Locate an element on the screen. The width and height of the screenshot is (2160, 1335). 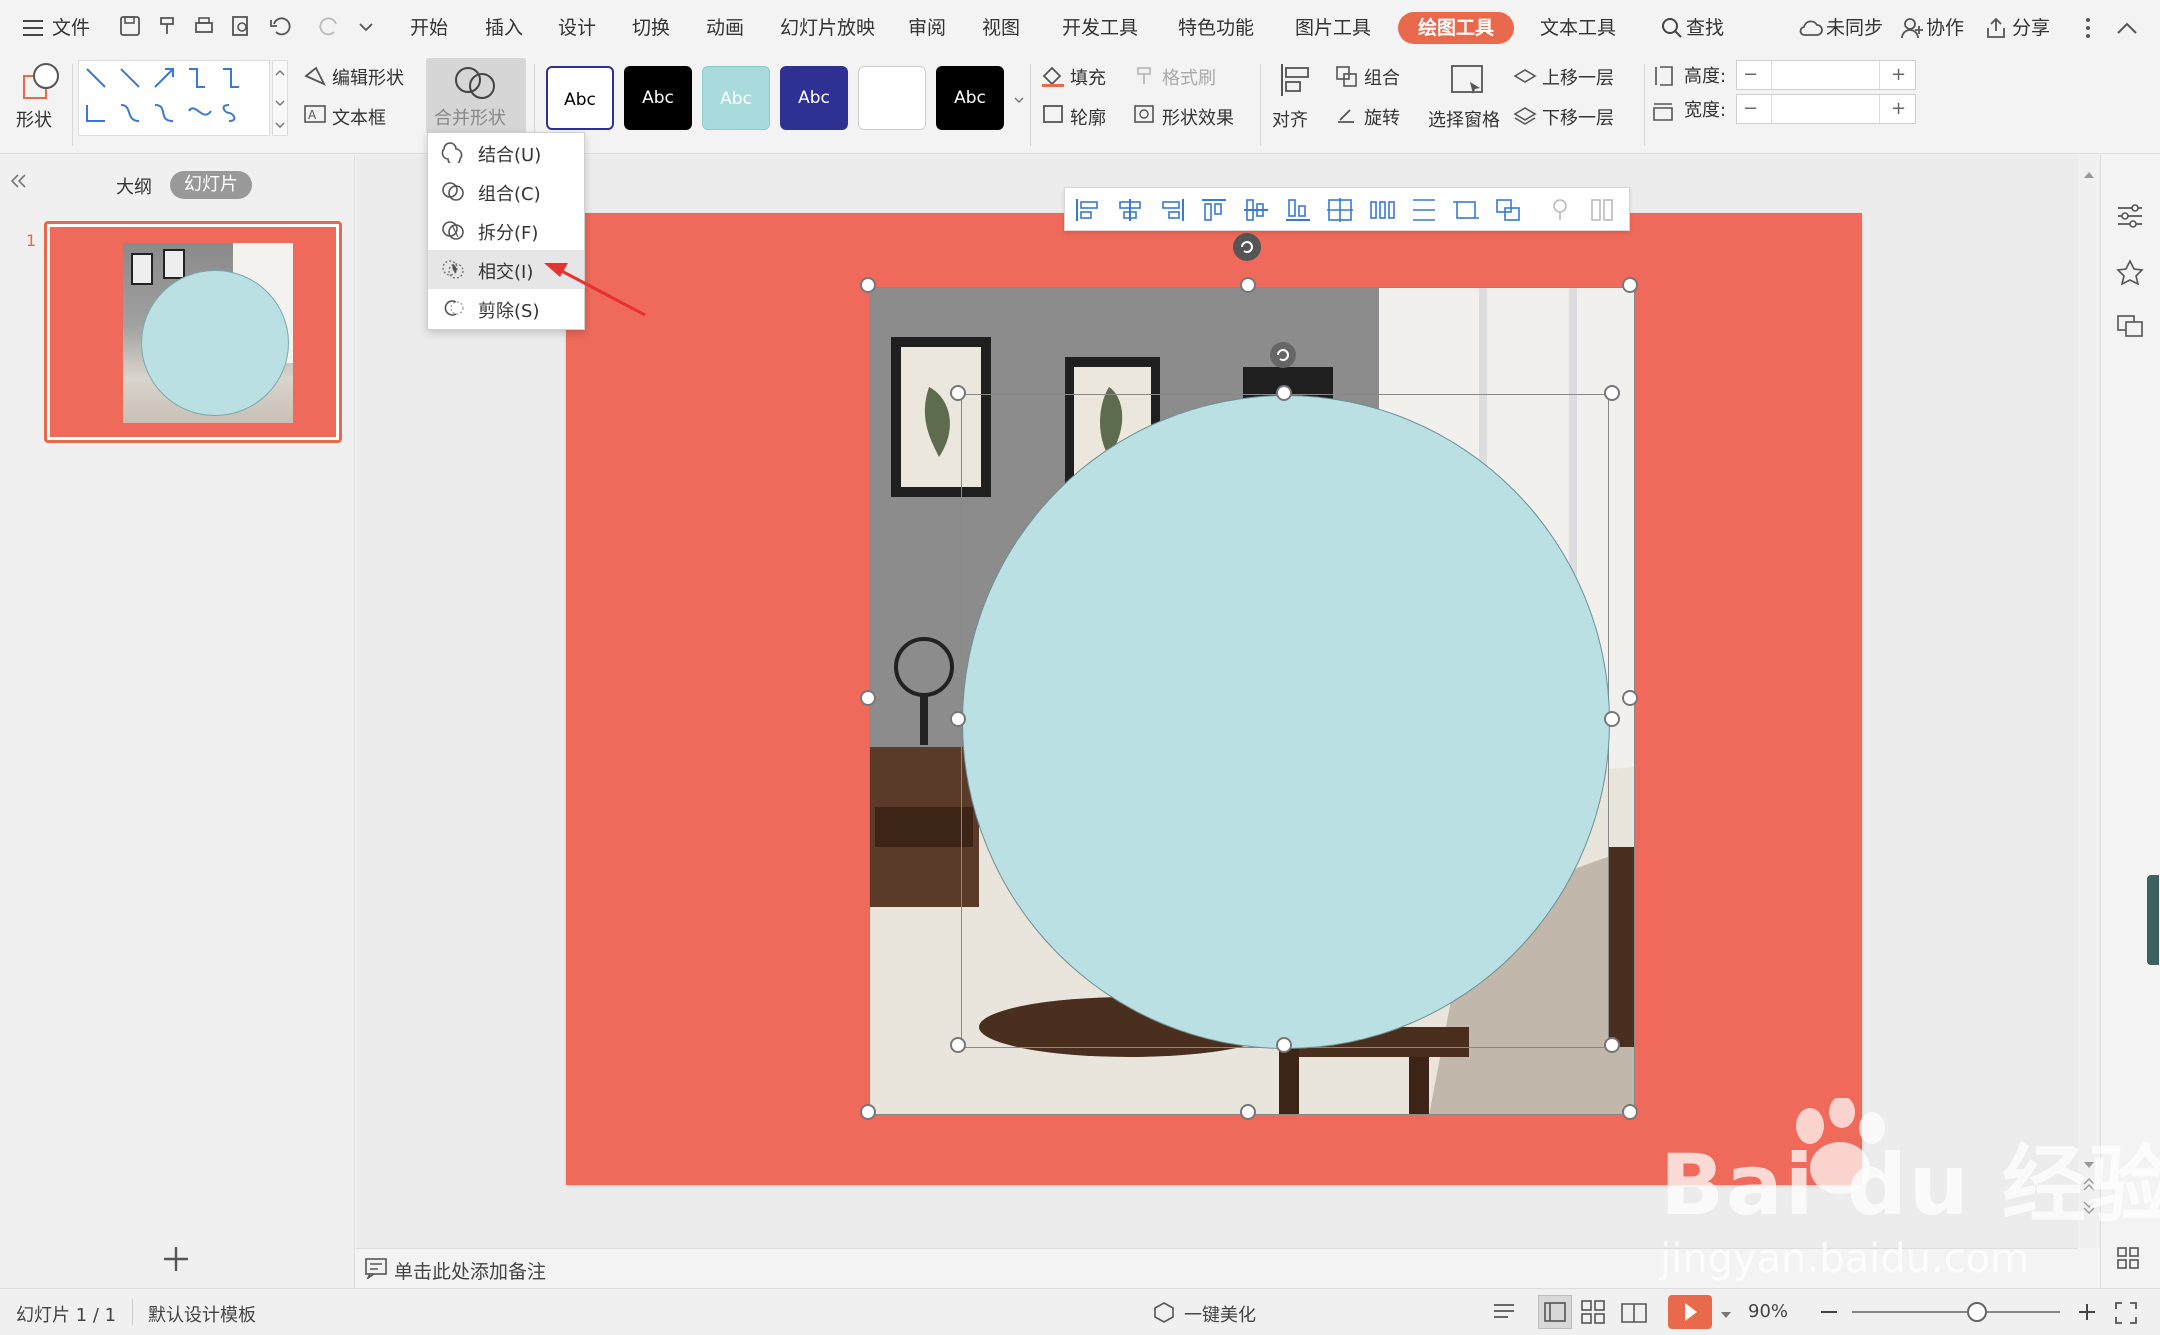
tab-transition: 切换 is located at coordinates (651, 28).